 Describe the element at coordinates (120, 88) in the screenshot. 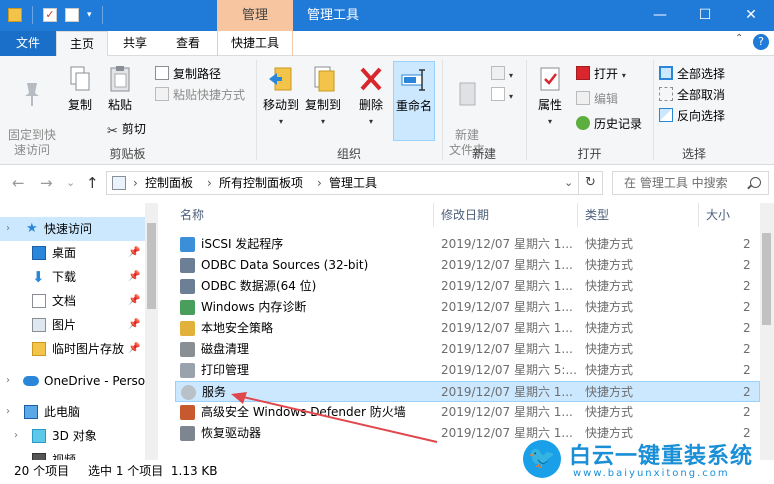

I see `paste-button: 粘贴` at that location.